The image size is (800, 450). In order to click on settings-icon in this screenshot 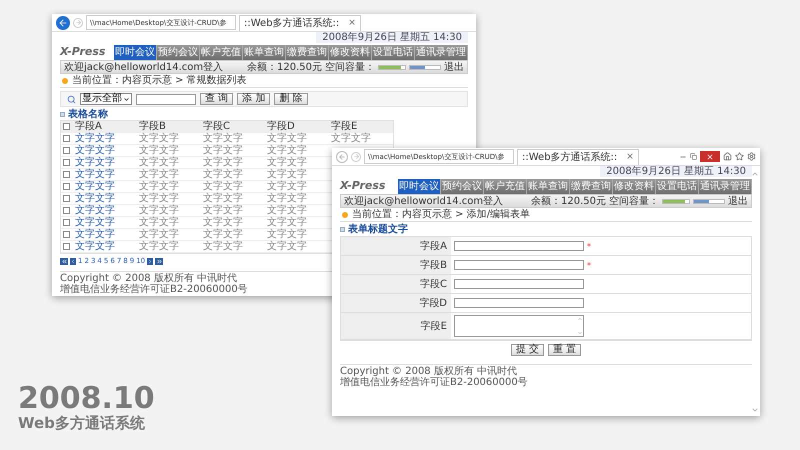, I will do `click(751, 156)`.